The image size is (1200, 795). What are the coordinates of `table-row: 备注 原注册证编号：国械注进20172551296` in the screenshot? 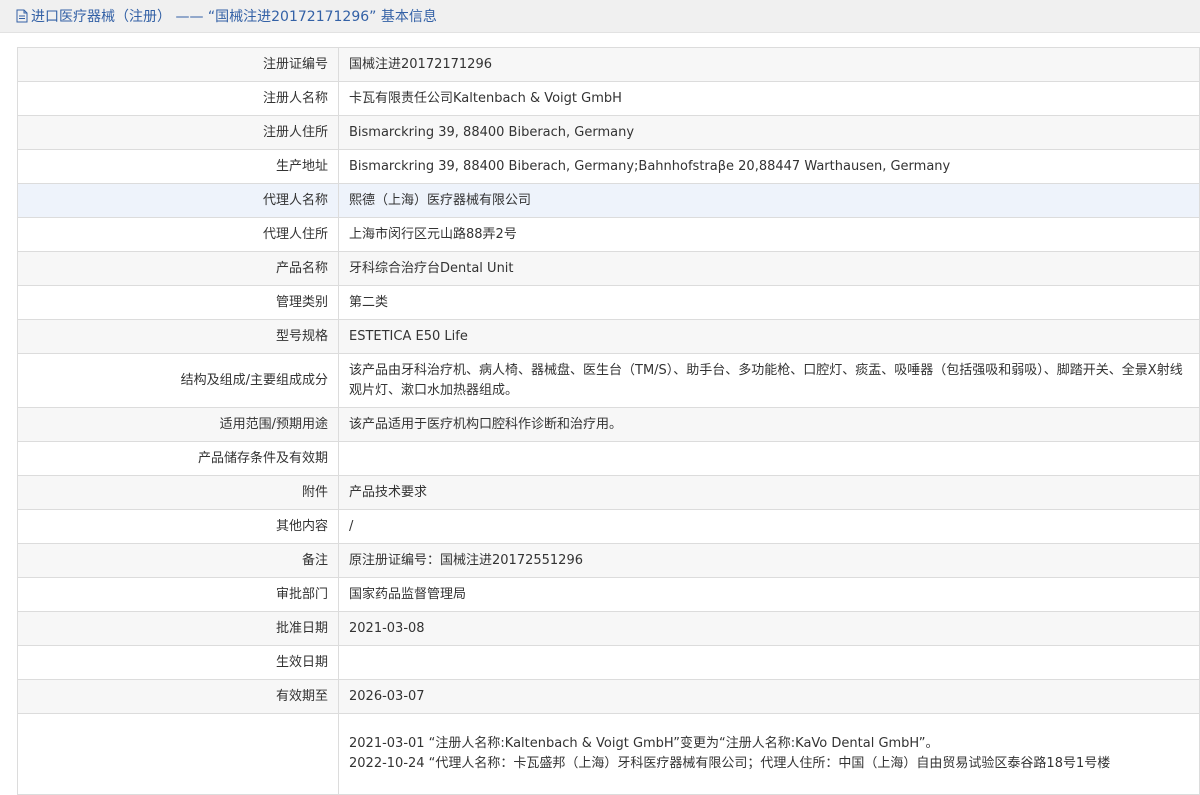 It's located at (608, 560).